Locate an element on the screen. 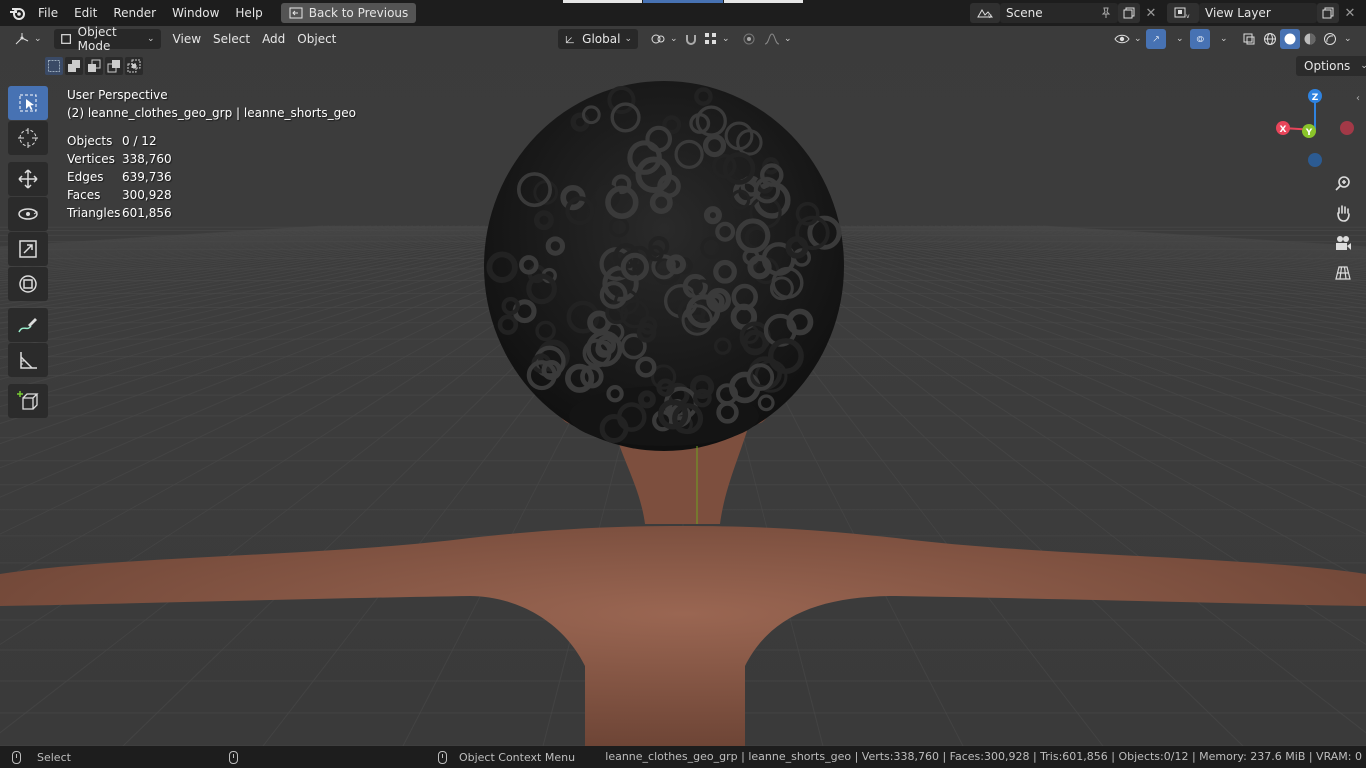 The width and height of the screenshot is (1366, 768). gizmo-toggle is located at coordinates (1156, 39).